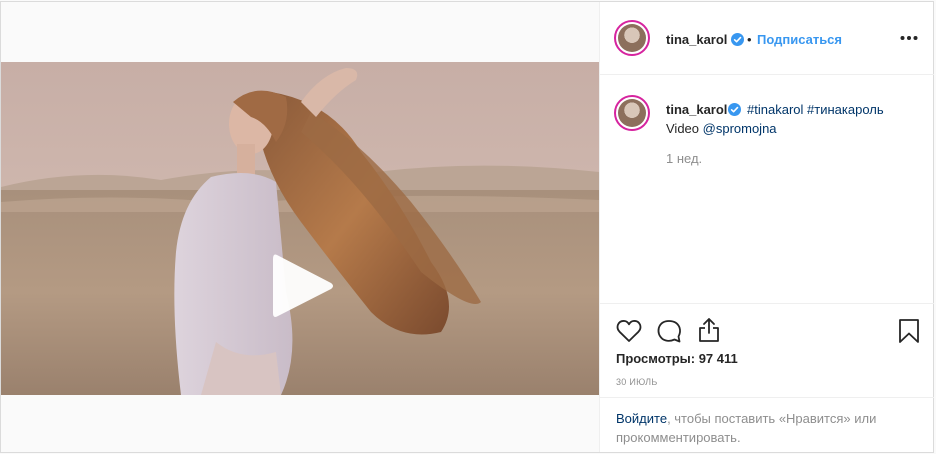  What do you see at coordinates (799, 39) in the screenshot?
I see `follow-button: Подписаться` at bounding box center [799, 39].